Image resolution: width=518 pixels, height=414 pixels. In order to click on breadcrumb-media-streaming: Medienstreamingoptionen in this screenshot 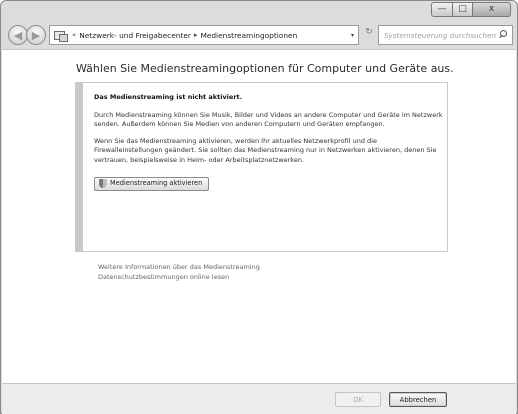, I will do `click(248, 35)`.